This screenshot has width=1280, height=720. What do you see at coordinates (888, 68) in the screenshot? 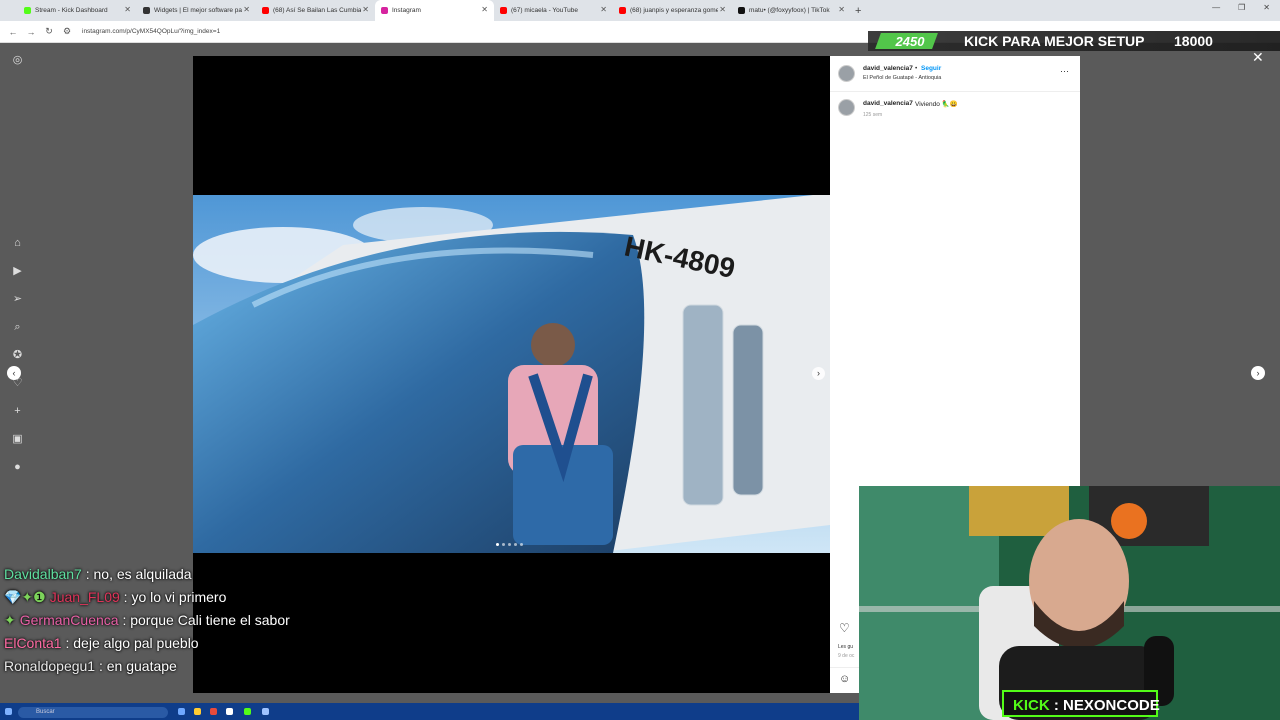
I see `post-username: david_valencia7` at bounding box center [888, 68].